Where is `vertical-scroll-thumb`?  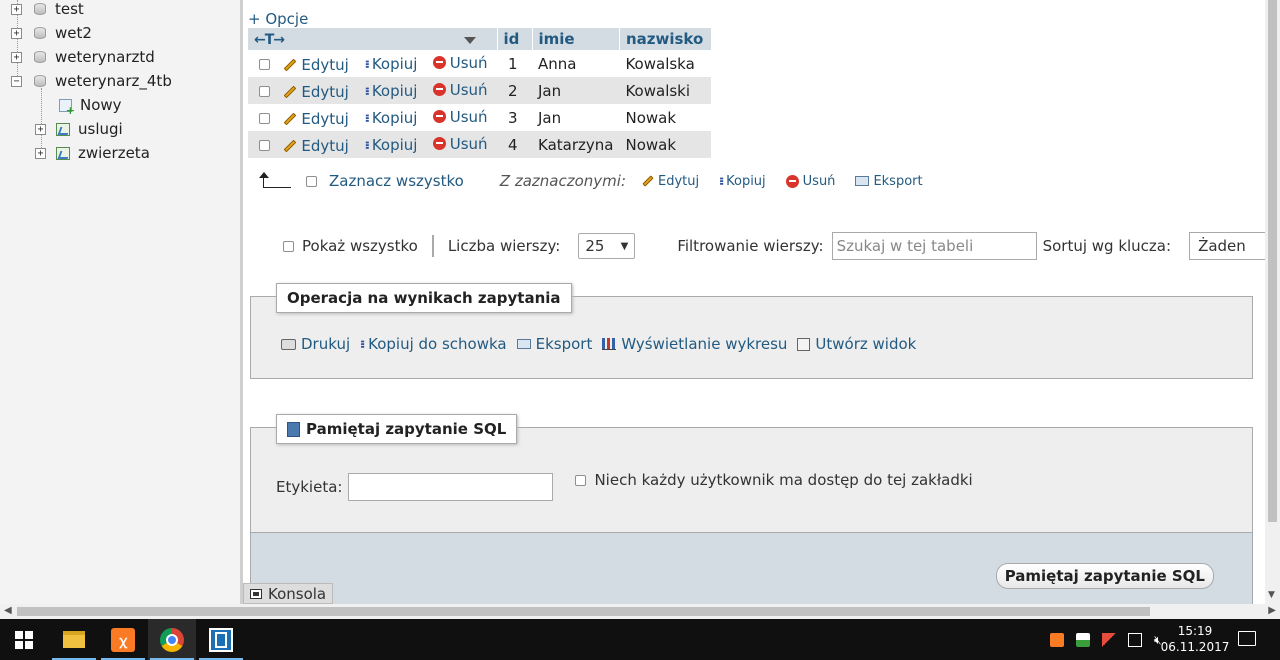
vertical-scroll-thumb is located at coordinates (1272, 261).